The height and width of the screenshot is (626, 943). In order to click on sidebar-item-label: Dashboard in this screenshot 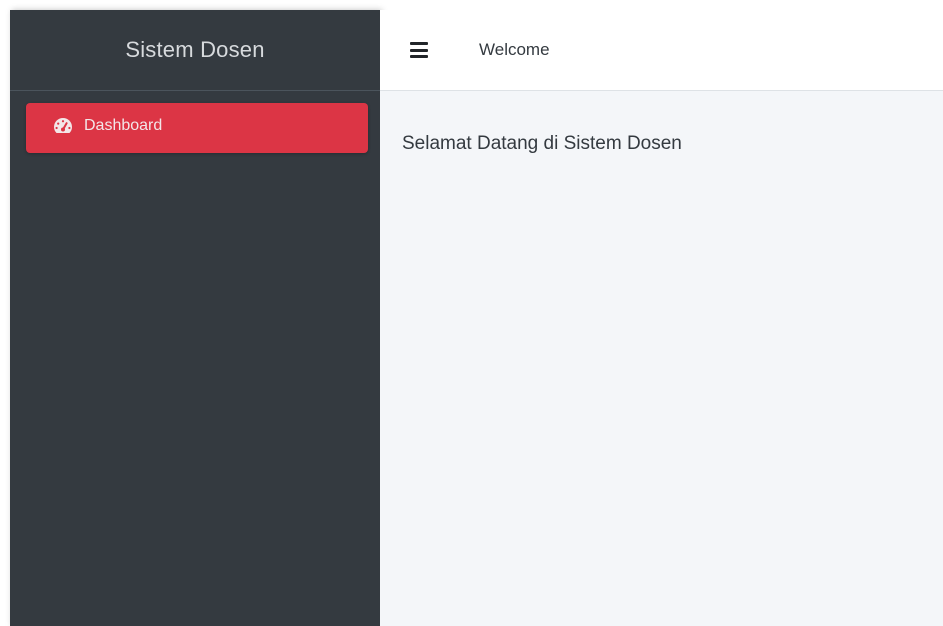, I will do `click(123, 125)`.